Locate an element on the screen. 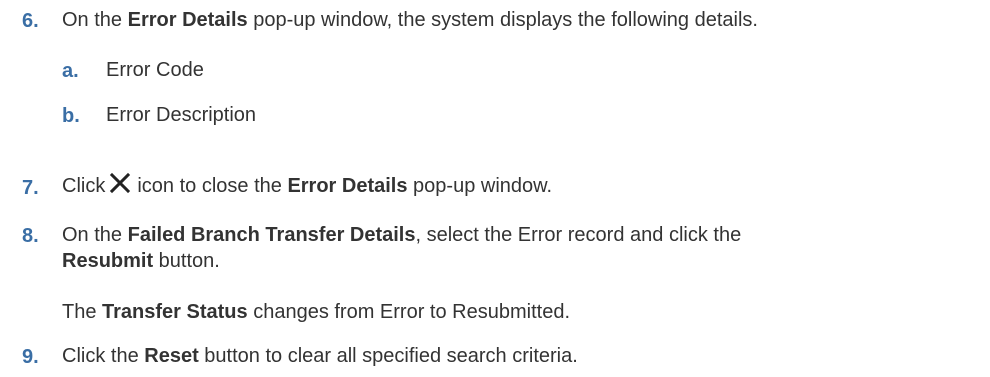 Image resolution: width=990 pixels, height=377 pixels. substep-number: b. is located at coordinates (71, 116).